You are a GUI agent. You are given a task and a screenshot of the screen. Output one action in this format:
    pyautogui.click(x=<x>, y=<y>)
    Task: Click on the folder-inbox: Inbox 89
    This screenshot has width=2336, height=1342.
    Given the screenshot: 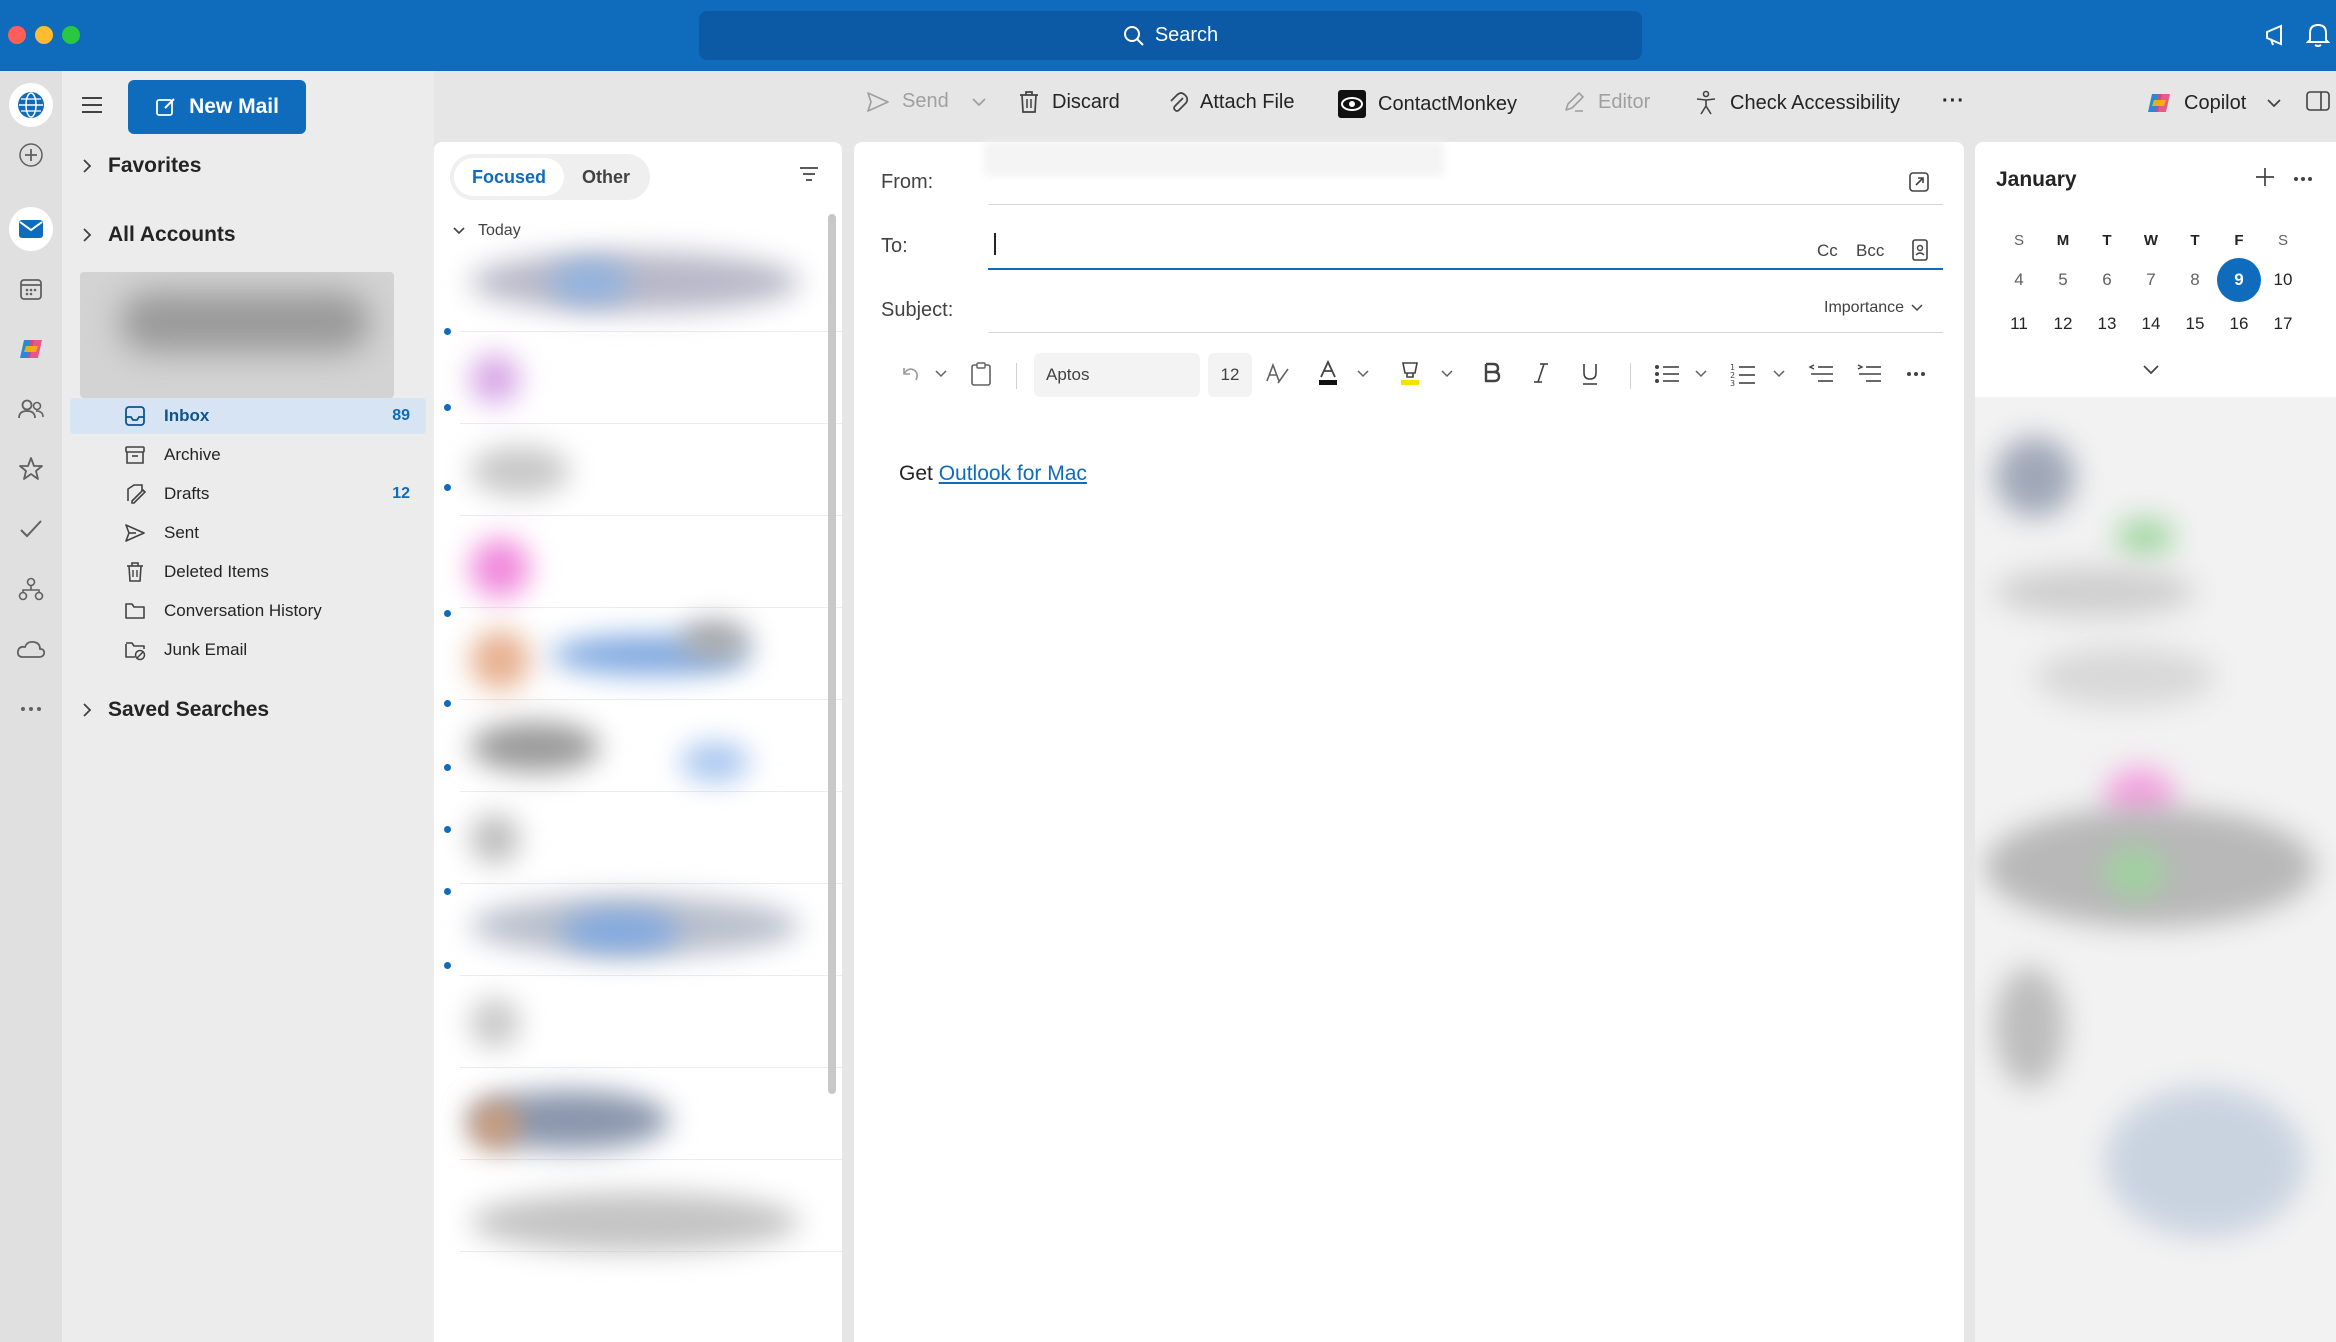 What is the action you would take?
    pyautogui.click(x=248, y=416)
    